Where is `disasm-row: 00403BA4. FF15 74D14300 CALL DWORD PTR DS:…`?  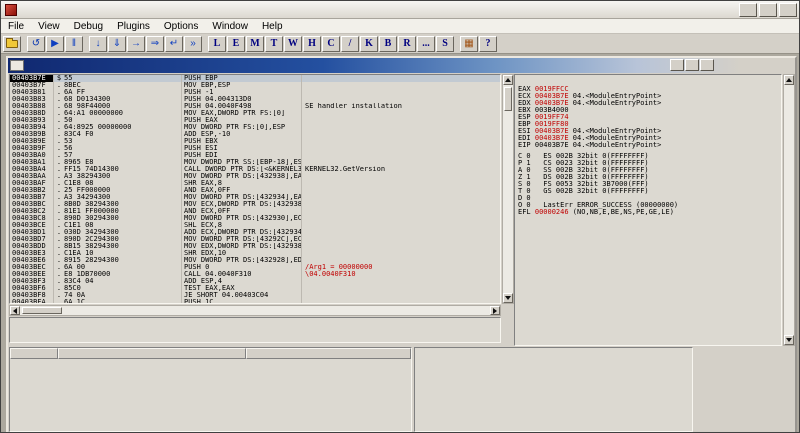 disasm-row: 00403BA4. FF15 74D14300 CALL DWORD PTR DS:… is located at coordinates (255, 169).